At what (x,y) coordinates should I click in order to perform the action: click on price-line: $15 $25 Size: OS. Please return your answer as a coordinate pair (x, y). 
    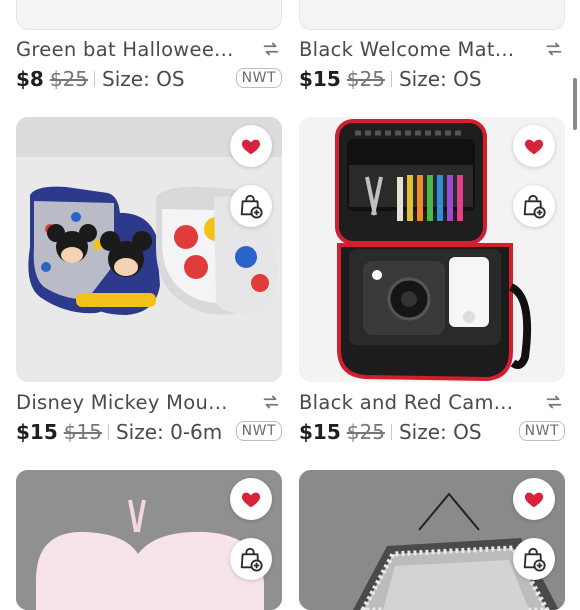
    Looking at the image, I should click on (432, 81).